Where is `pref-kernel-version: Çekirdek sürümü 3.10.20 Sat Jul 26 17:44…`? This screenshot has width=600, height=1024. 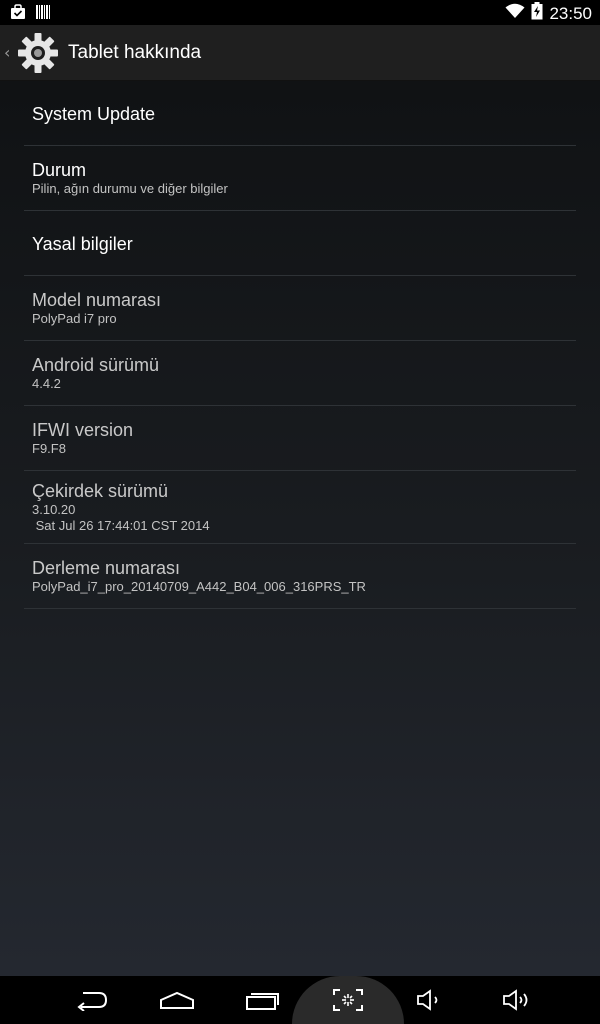
pref-kernel-version: Çekirdek sürümü 3.10.20 Sat Jul 26 17:44… is located at coordinates (300, 507).